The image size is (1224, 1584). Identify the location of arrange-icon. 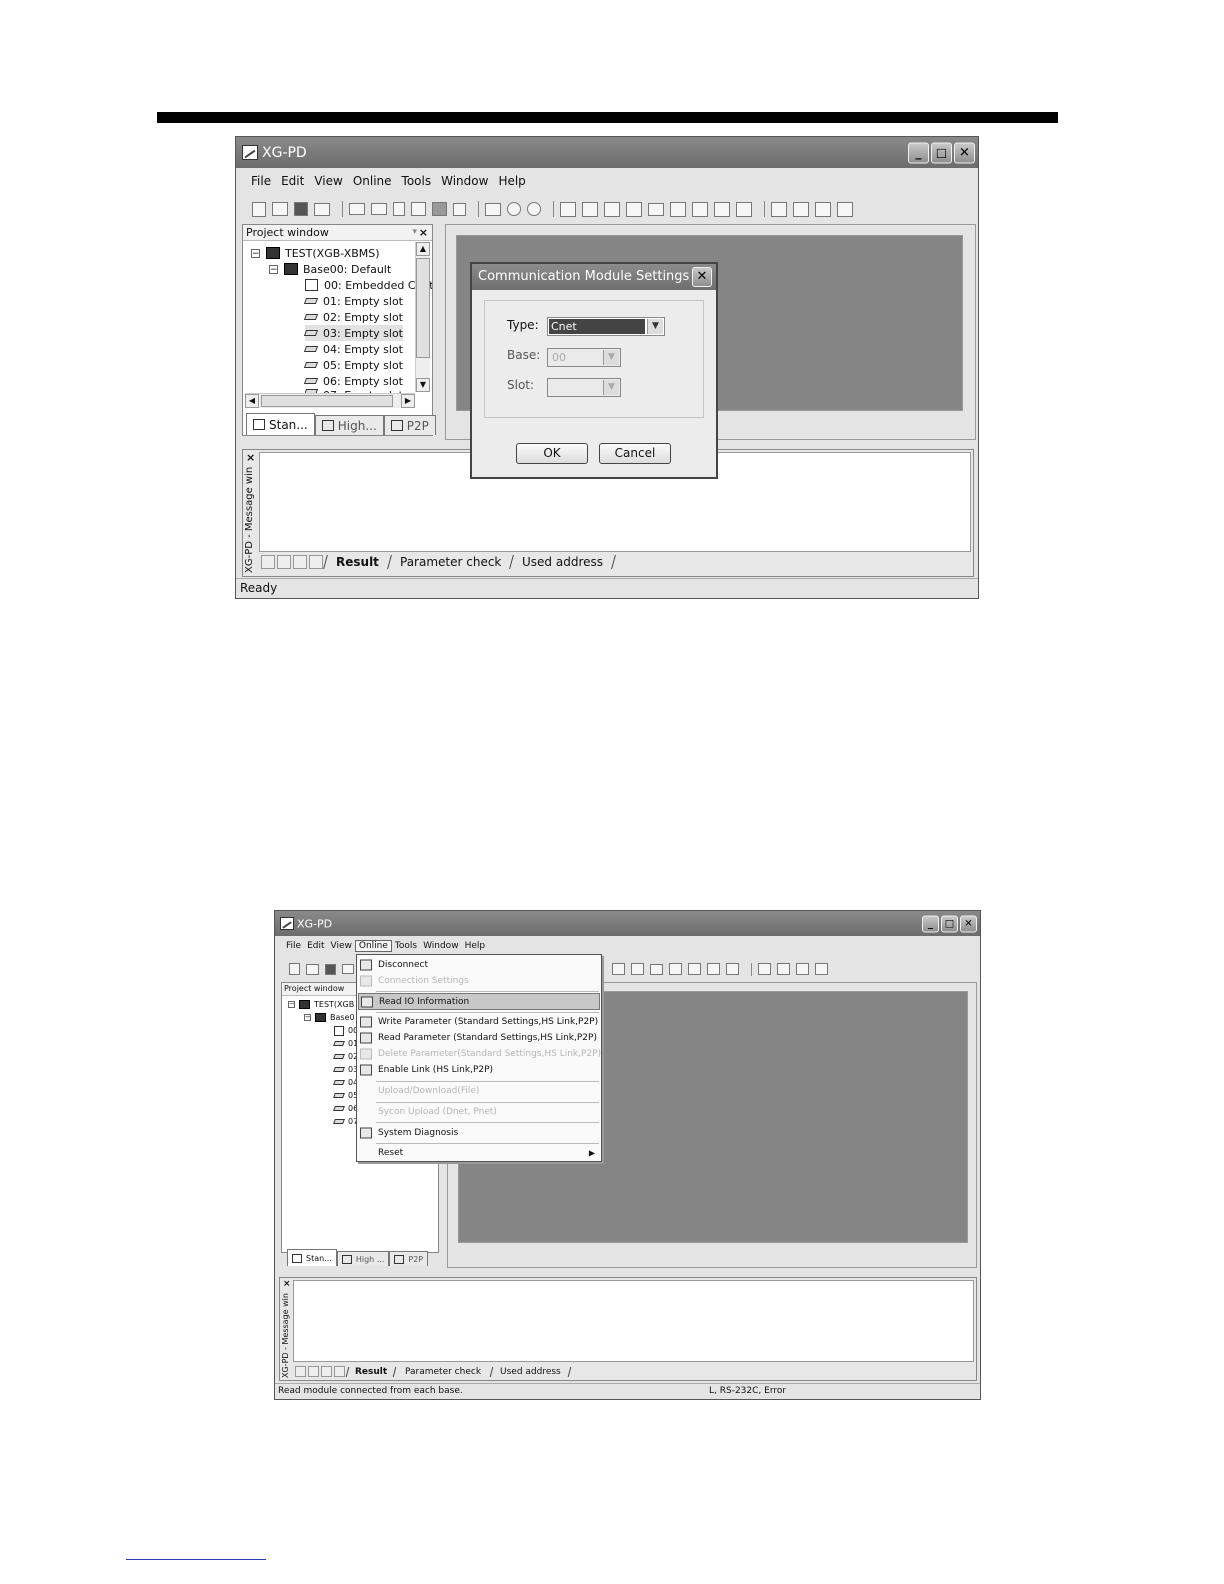
(821, 969).